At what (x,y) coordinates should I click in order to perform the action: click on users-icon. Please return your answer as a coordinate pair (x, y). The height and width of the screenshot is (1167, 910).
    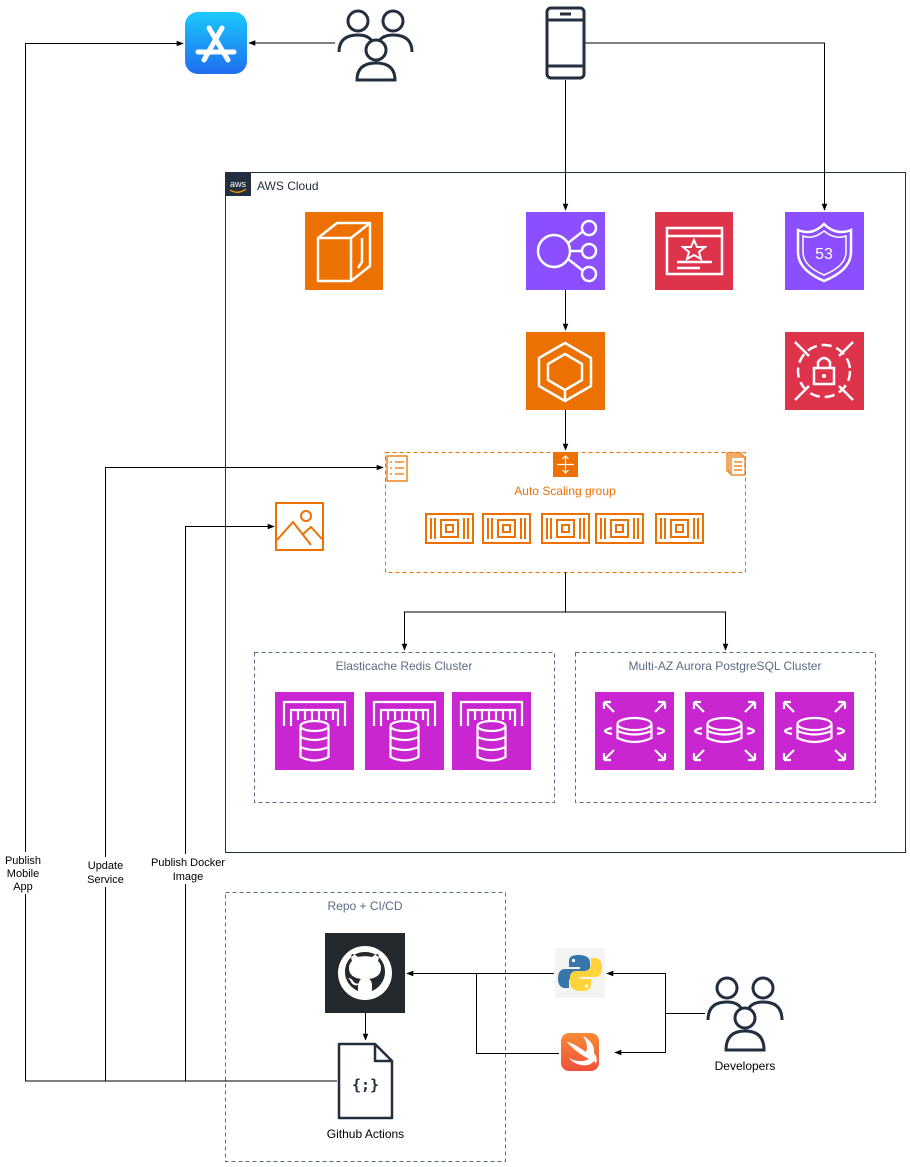
    Looking at the image, I should click on (375, 45).